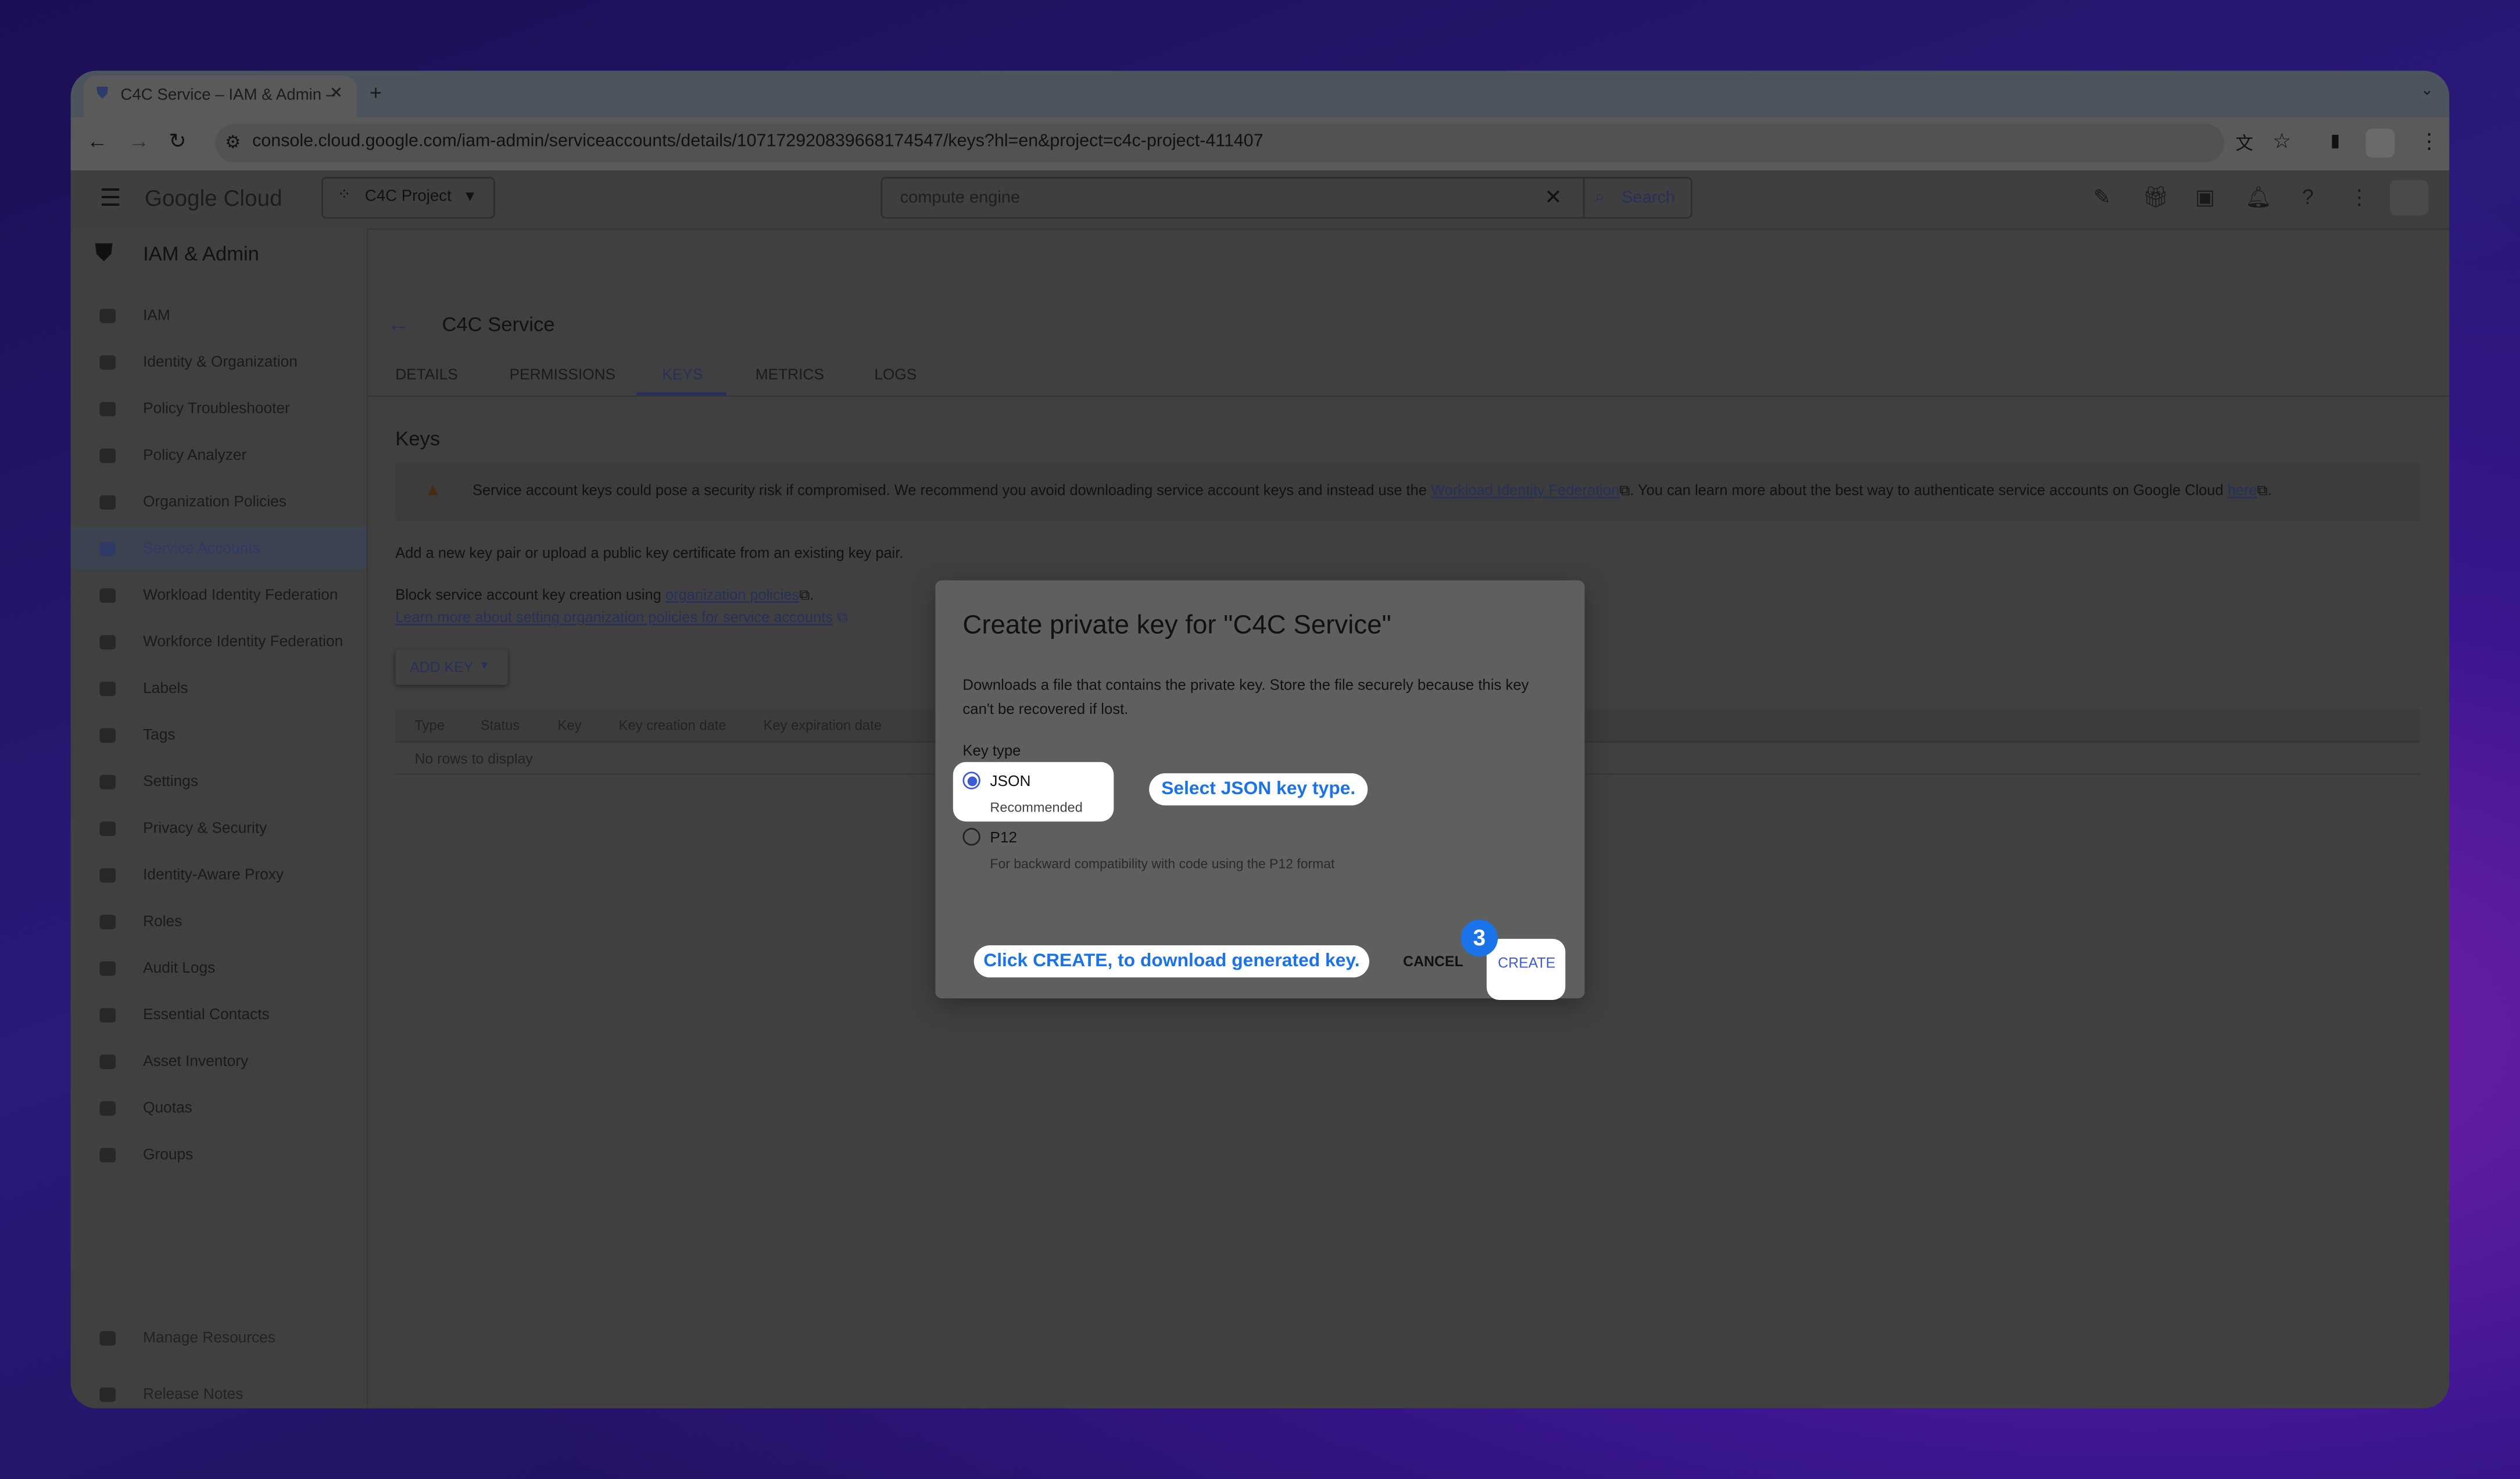 This screenshot has width=2520, height=1479. What do you see at coordinates (451, 667) in the screenshot?
I see `add-key-button: ADD KEY ▼` at bounding box center [451, 667].